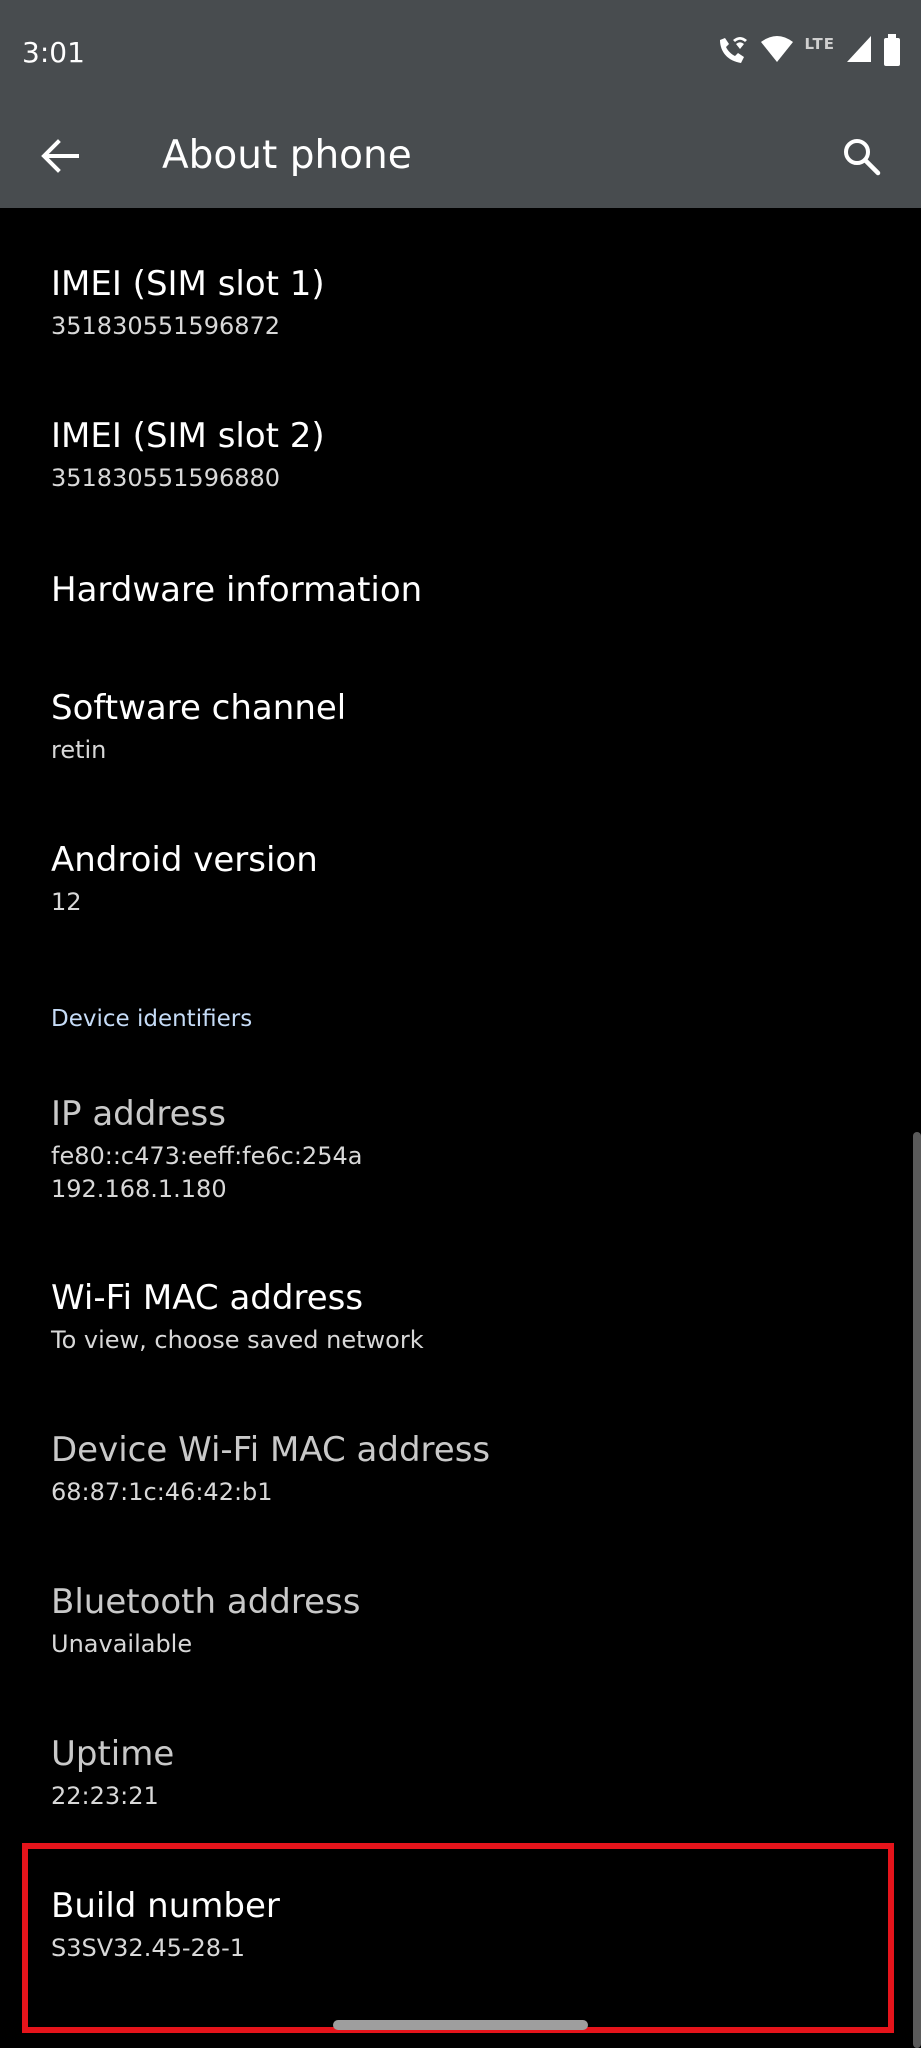  Describe the element at coordinates (139, 1189) in the screenshot. I see `item-summary-line-2: 192.168.1.180` at that location.